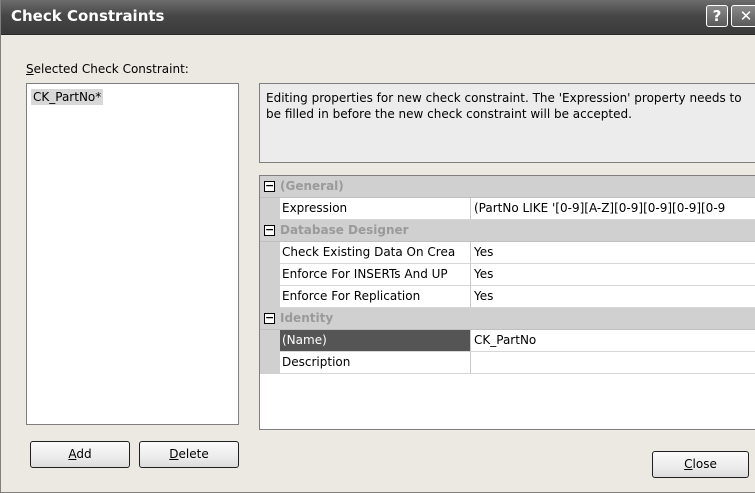 The image size is (755, 493). What do you see at coordinates (507, 187) in the screenshot?
I see `category-general: − (General)` at bounding box center [507, 187].